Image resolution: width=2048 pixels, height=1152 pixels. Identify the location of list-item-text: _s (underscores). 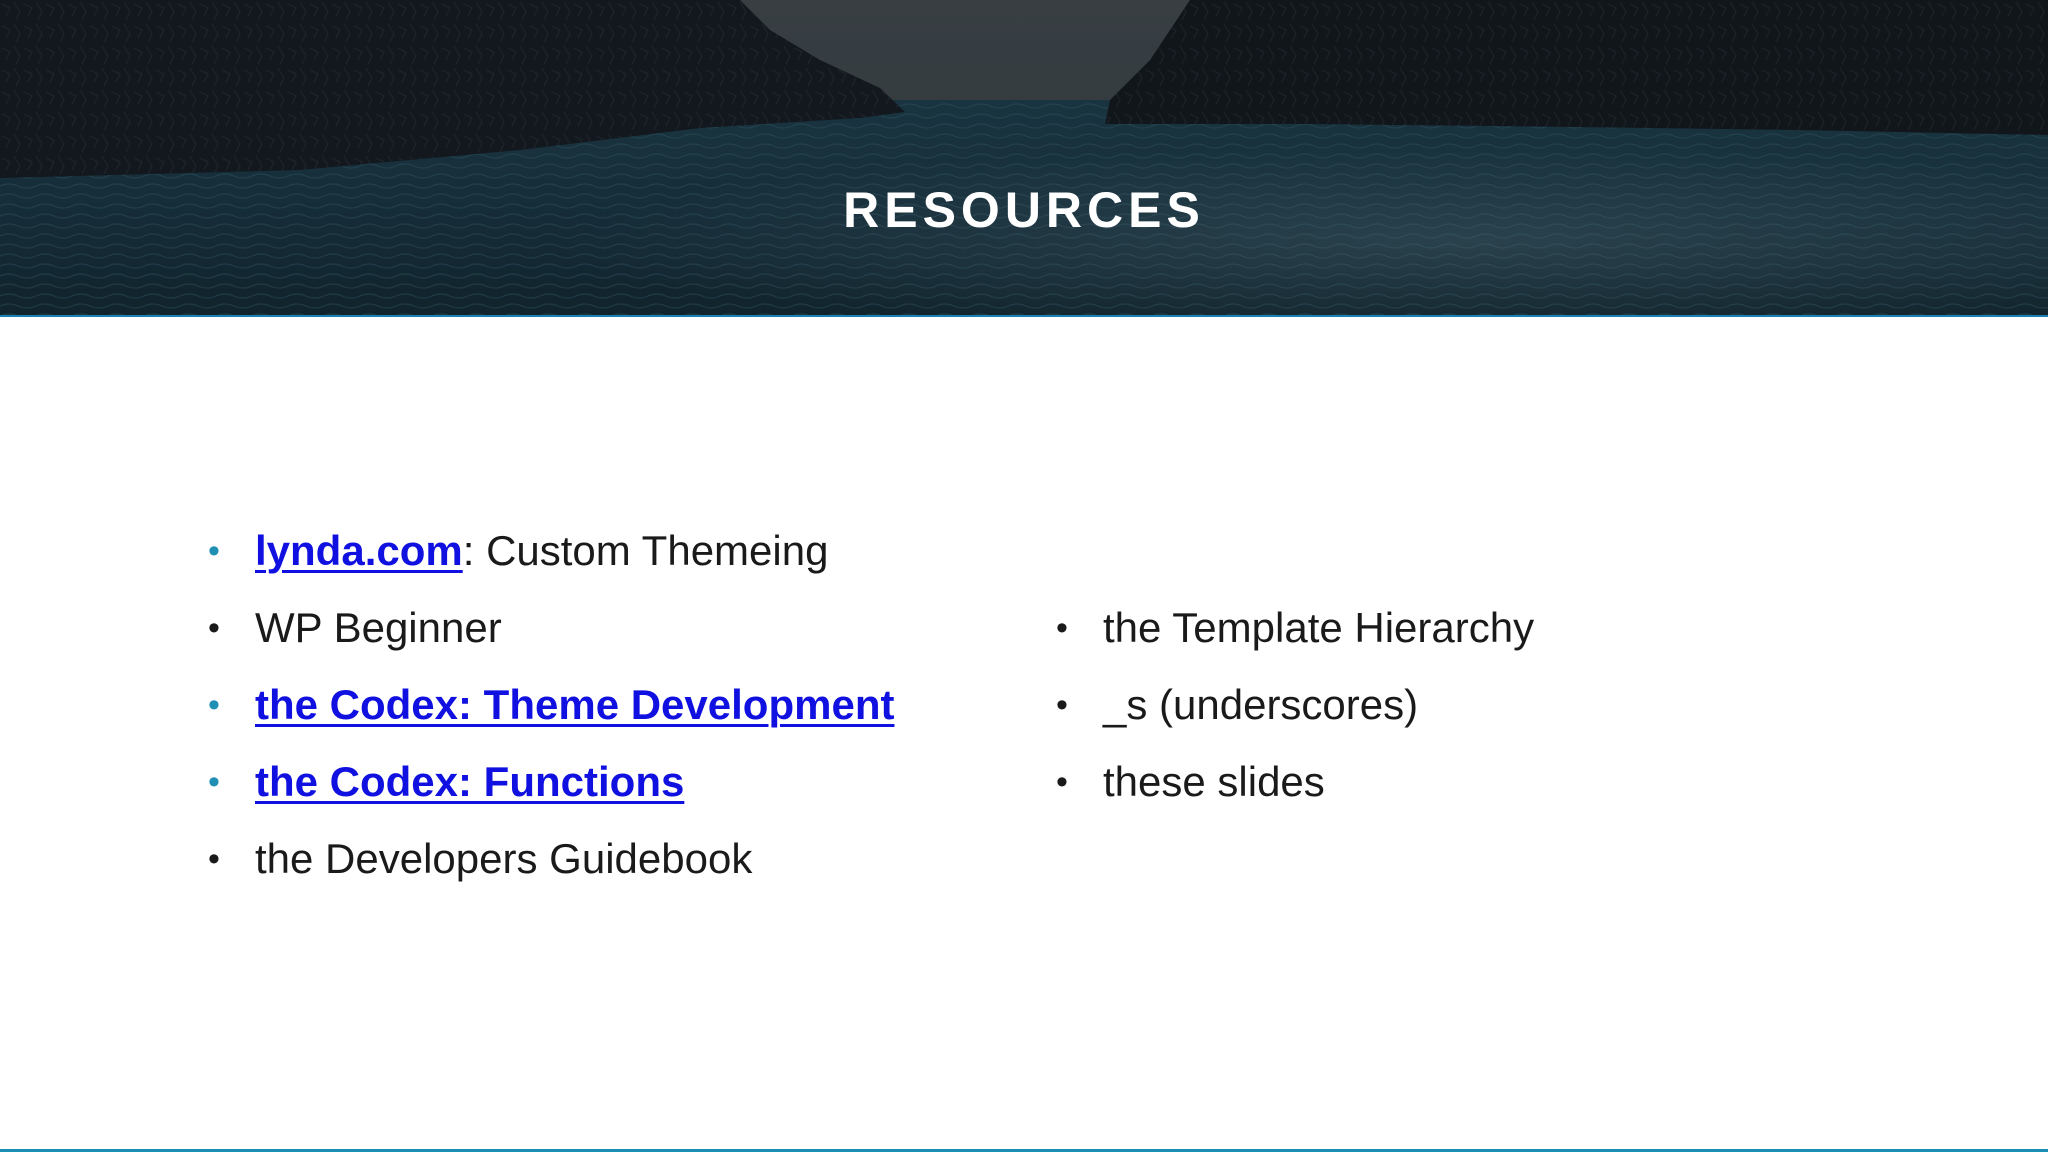
(1261, 704).